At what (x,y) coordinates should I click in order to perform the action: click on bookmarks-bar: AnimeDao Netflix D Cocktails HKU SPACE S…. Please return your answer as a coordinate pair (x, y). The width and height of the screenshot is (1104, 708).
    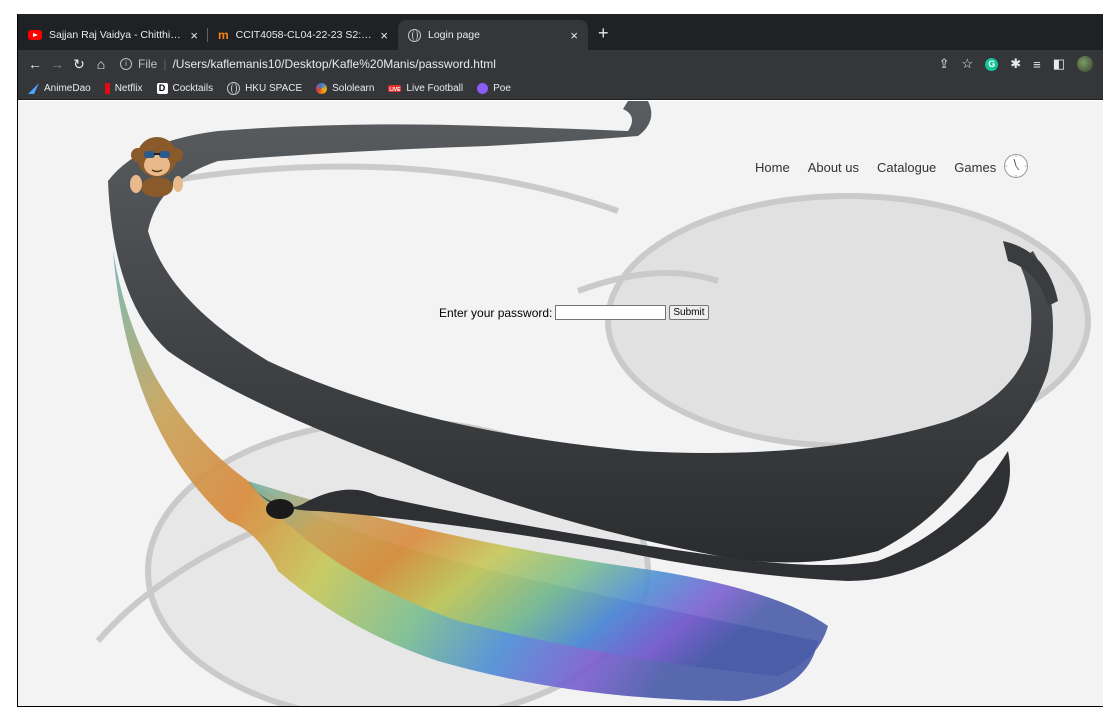
    Looking at the image, I should click on (560, 89).